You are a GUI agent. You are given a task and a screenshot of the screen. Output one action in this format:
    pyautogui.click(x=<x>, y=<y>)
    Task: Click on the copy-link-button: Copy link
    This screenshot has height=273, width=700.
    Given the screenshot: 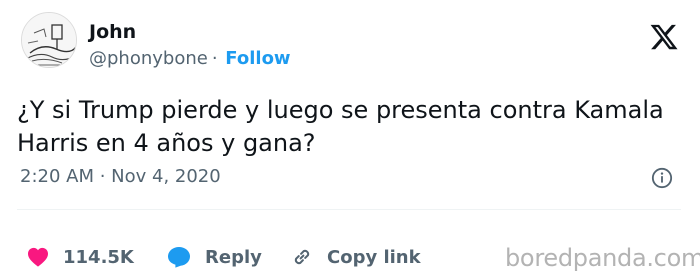 What is the action you would take?
    pyautogui.click(x=356, y=257)
    